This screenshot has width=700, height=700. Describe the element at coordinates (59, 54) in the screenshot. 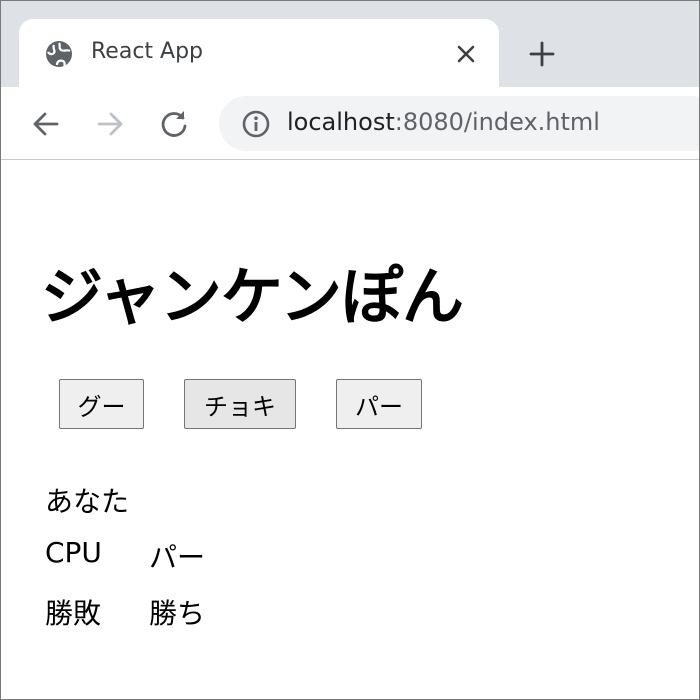

I see `globe-icon` at that location.